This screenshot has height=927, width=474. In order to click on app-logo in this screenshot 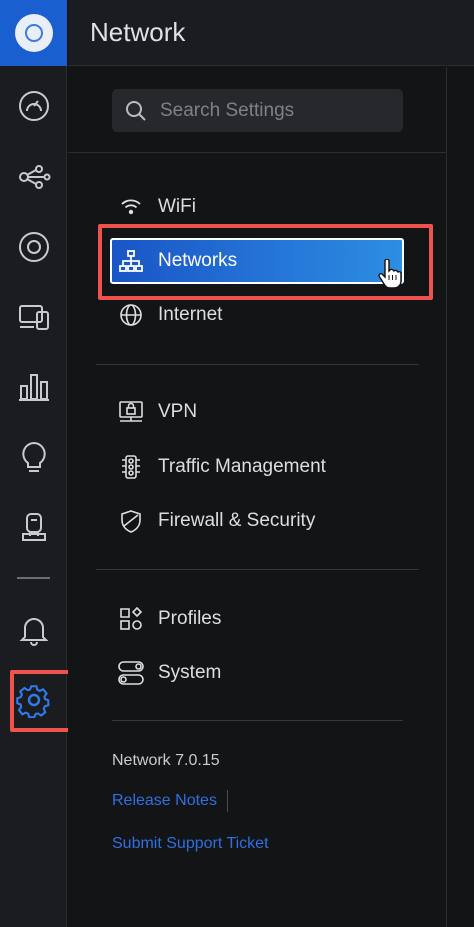, I will do `click(33, 33)`.